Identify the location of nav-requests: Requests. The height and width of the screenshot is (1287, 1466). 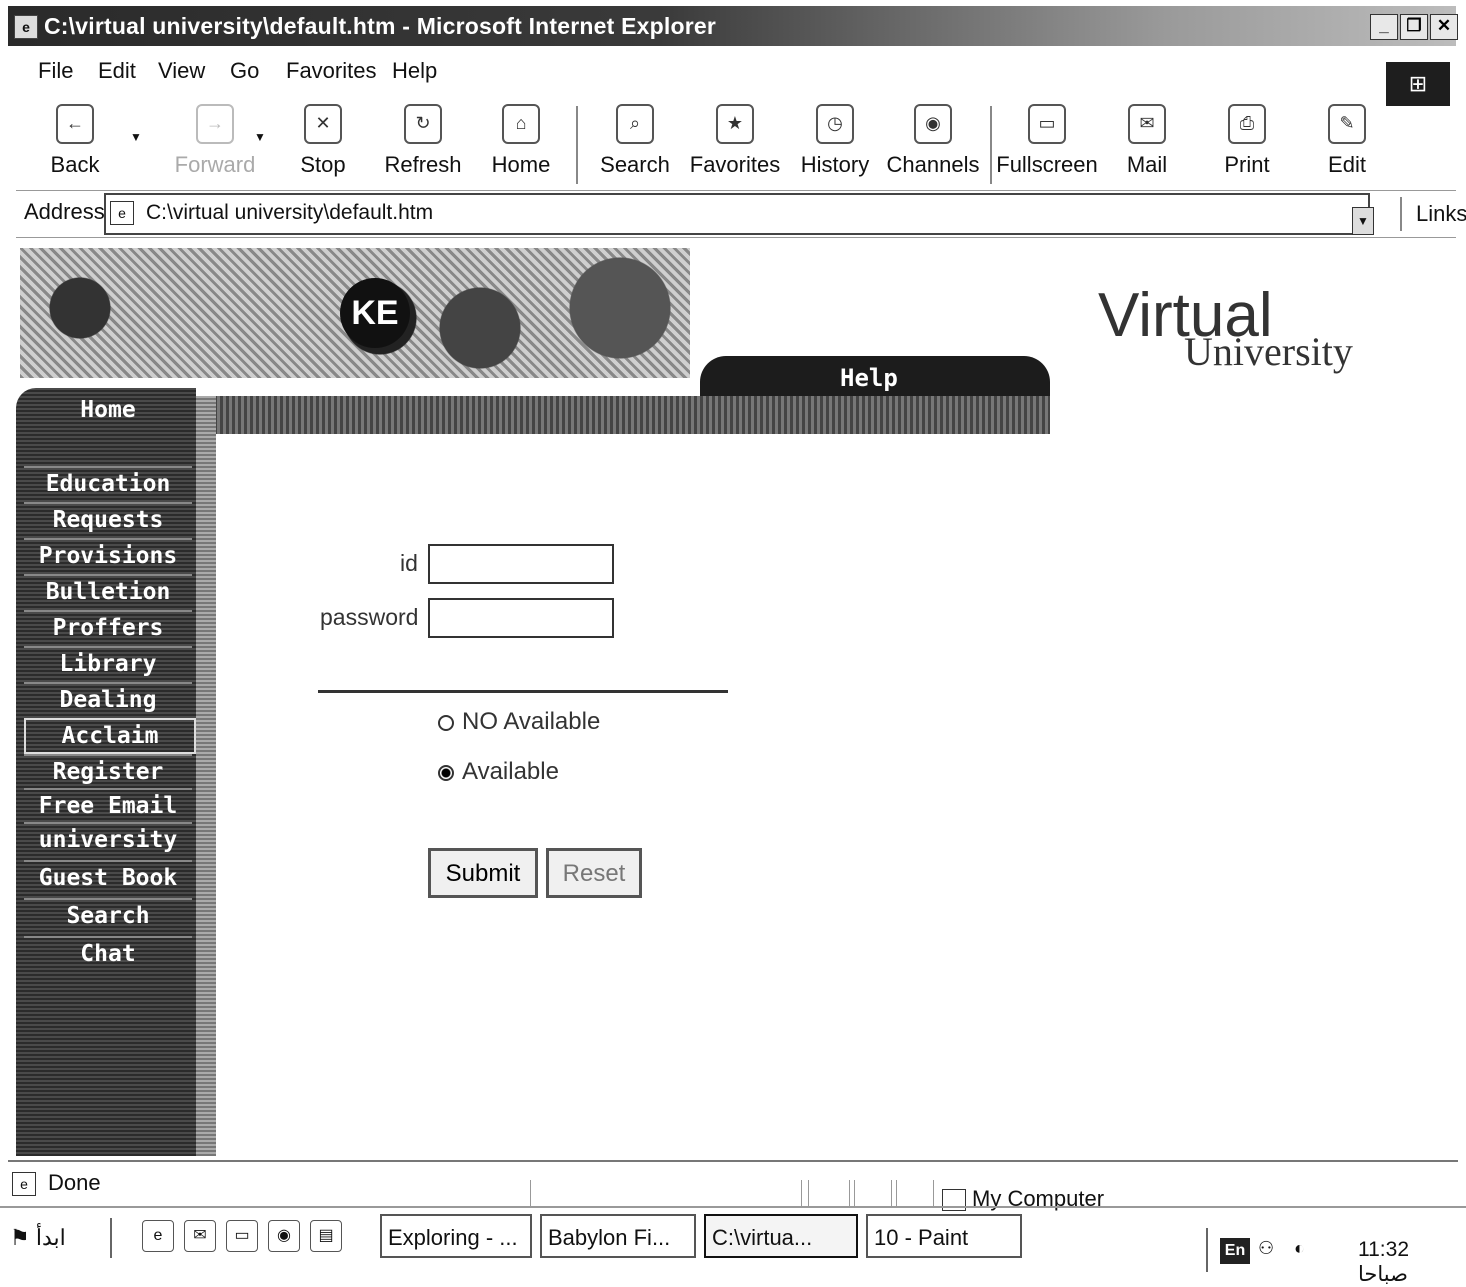
(108, 519).